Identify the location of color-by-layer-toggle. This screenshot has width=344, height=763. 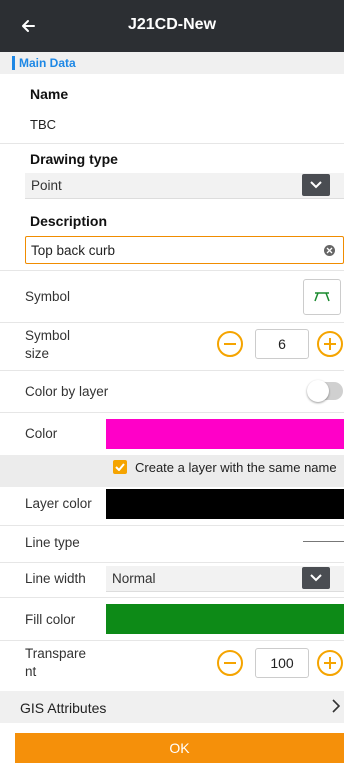
(325, 391).